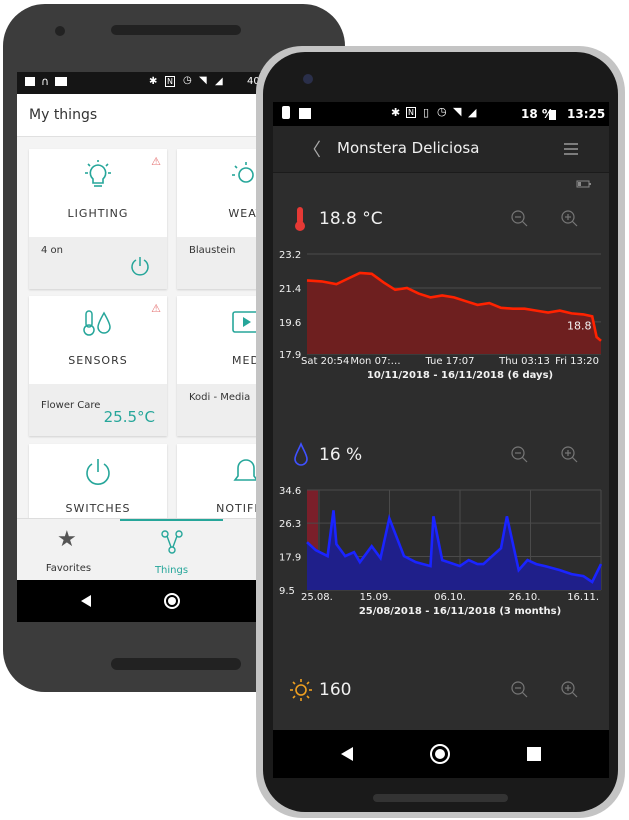  Describe the element at coordinates (460, 611) in the screenshot. I see `chart-date-range: 25/08/2018 - 16/11/2018 (3 months)` at that location.